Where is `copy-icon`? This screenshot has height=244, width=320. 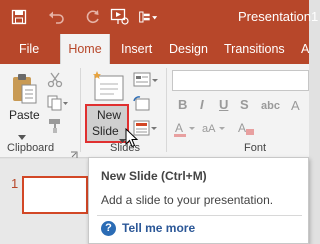
copy-icon is located at coordinates (58, 105).